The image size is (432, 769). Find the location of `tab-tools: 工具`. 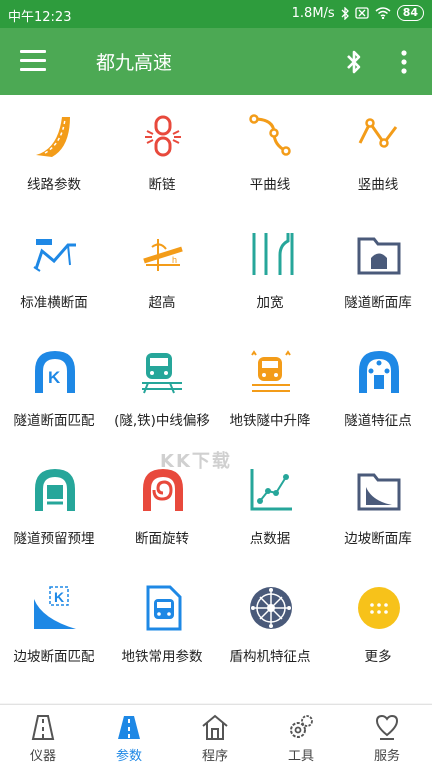

tab-tools: 工具 is located at coordinates (301, 737).